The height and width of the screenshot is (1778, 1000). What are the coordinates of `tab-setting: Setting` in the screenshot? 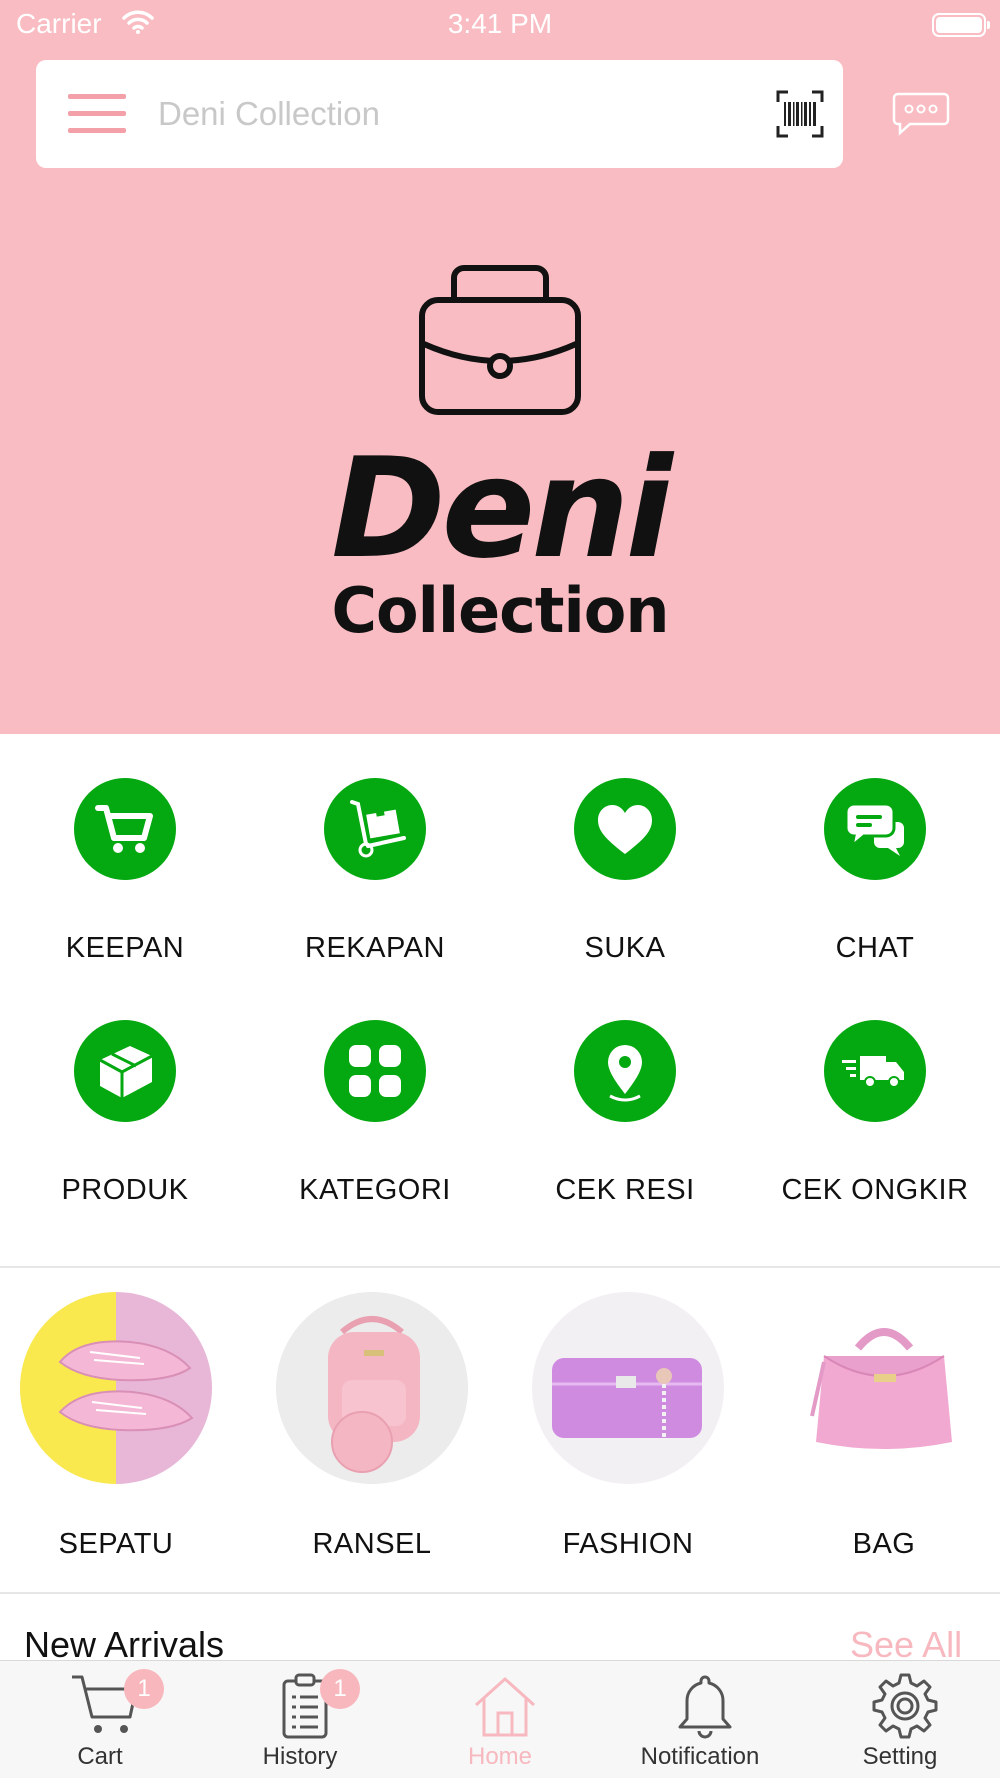 It's located at (900, 1719).